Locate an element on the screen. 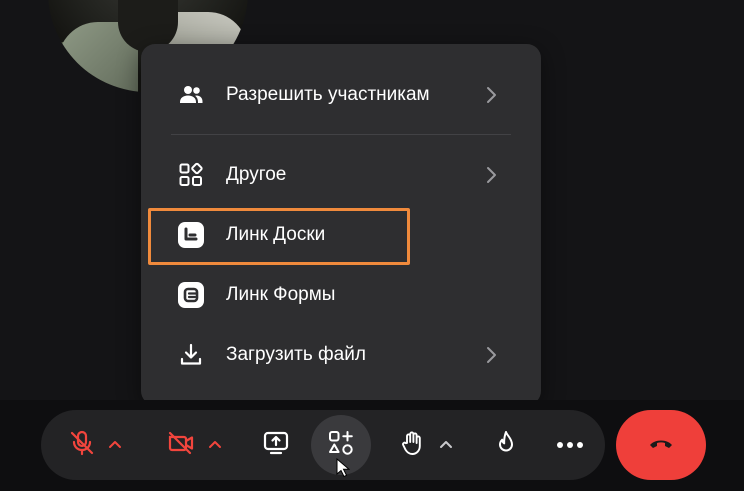 The image size is (744, 491). menu-item-label: Загрузить файл is located at coordinates (296, 354).